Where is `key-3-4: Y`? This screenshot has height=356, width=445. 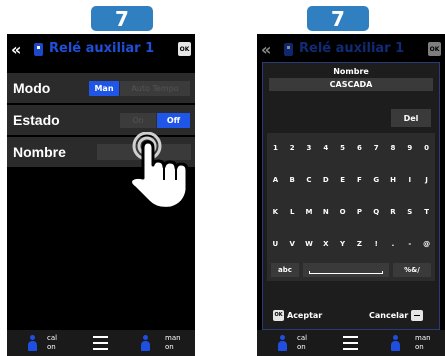
key-3-4: Y is located at coordinates (342, 244).